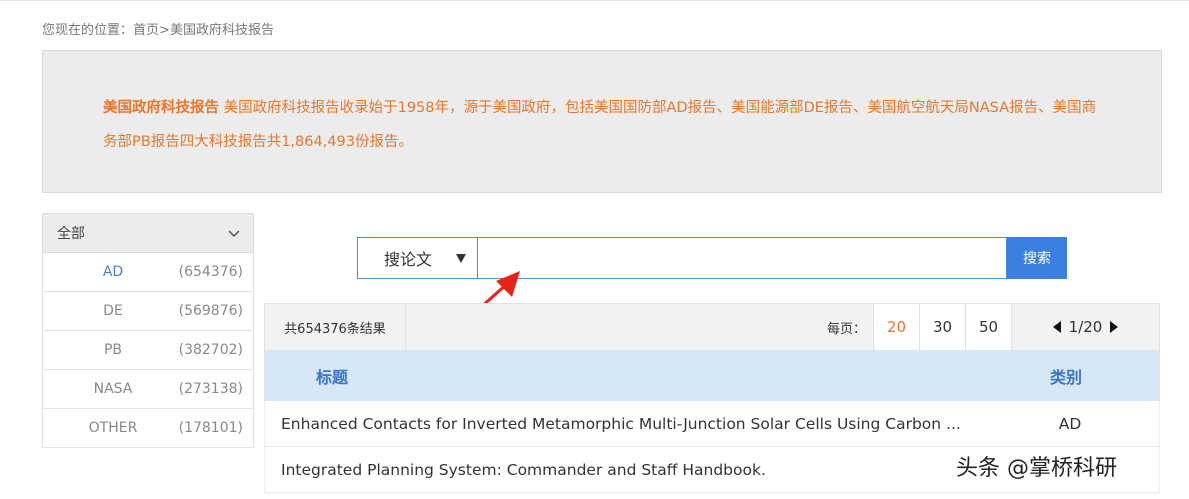 Image resolution: width=1189 pixels, height=499 pixels. I want to click on breadcrumb: 您现在的位置：首页>美国政府科技报告, so click(158, 28).